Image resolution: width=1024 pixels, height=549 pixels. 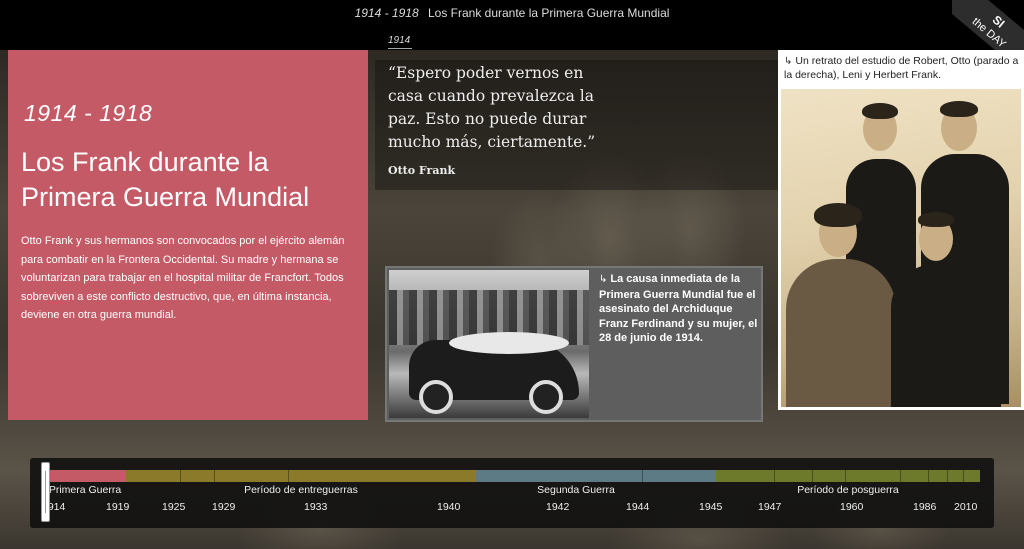 What do you see at coordinates (173, 507) in the screenshot?
I see `timeline-year: 1925` at bounding box center [173, 507].